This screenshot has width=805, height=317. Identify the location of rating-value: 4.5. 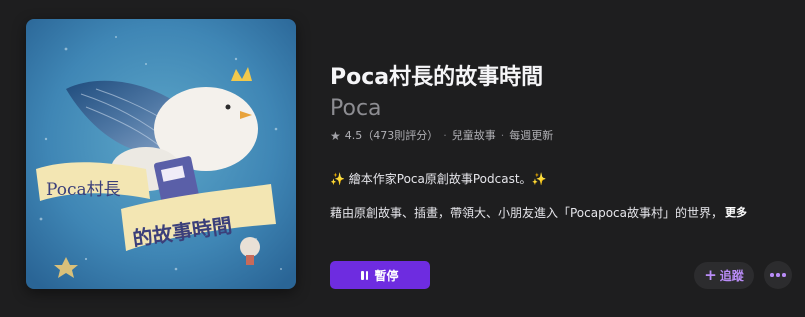
(353, 135).